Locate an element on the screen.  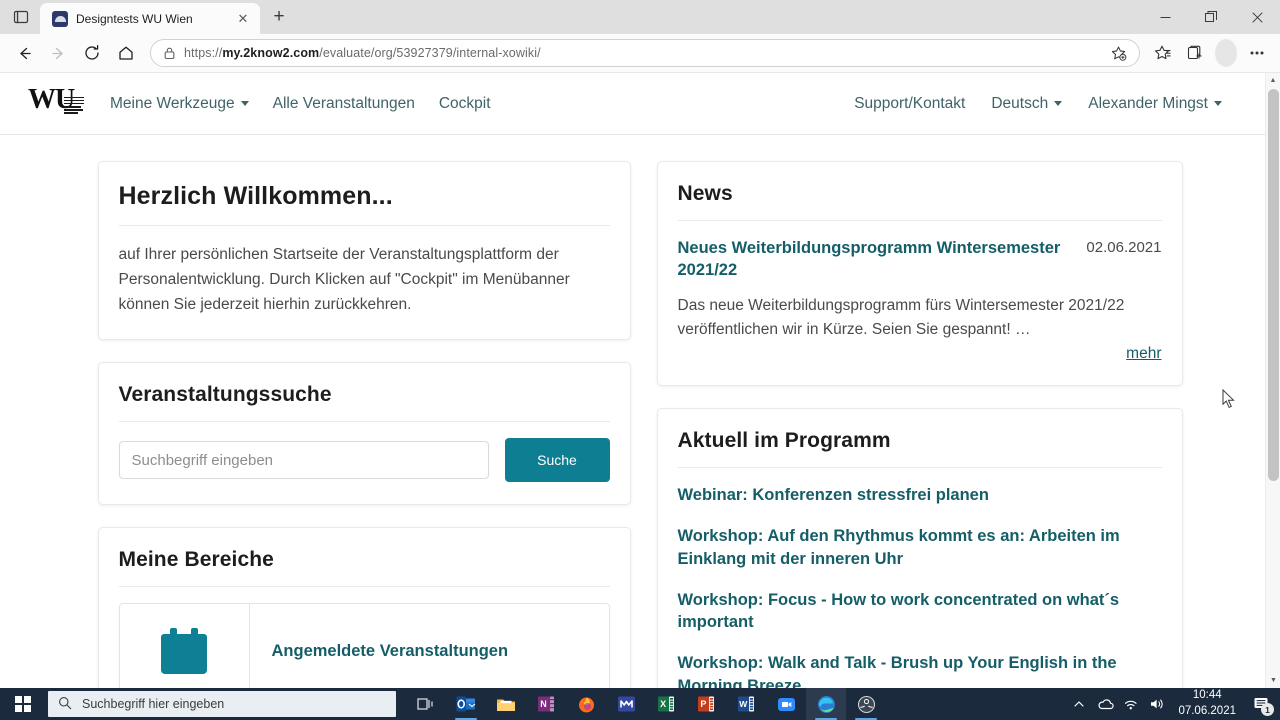
tab-strip: Designtests WU Wien ✕ + is located at coordinates (640, 17).